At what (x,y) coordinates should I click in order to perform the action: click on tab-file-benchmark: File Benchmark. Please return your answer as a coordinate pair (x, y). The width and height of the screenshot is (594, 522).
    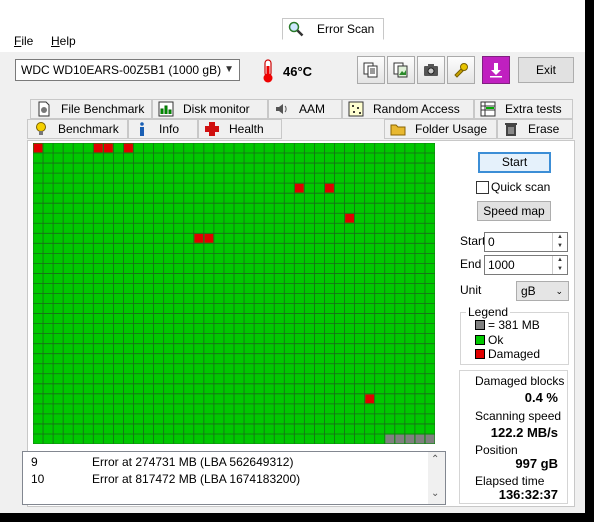
    Looking at the image, I should click on (91, 109).